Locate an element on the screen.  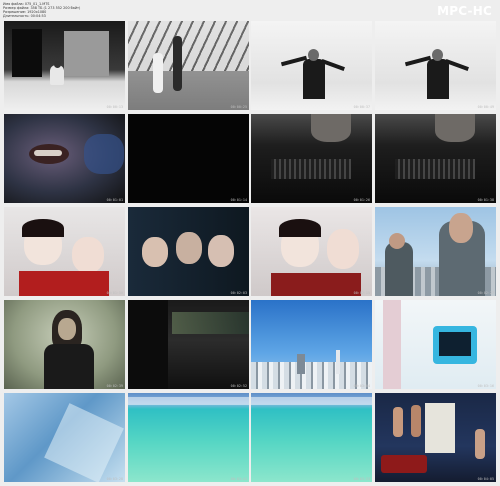
timestamp: 00:02:52 is located at coordinates (238, 386).